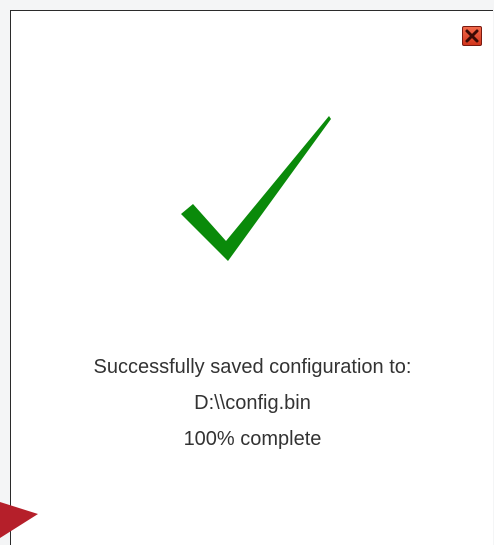  I want to click on file-path-text: D:\\config.bin, so click(252, 403).